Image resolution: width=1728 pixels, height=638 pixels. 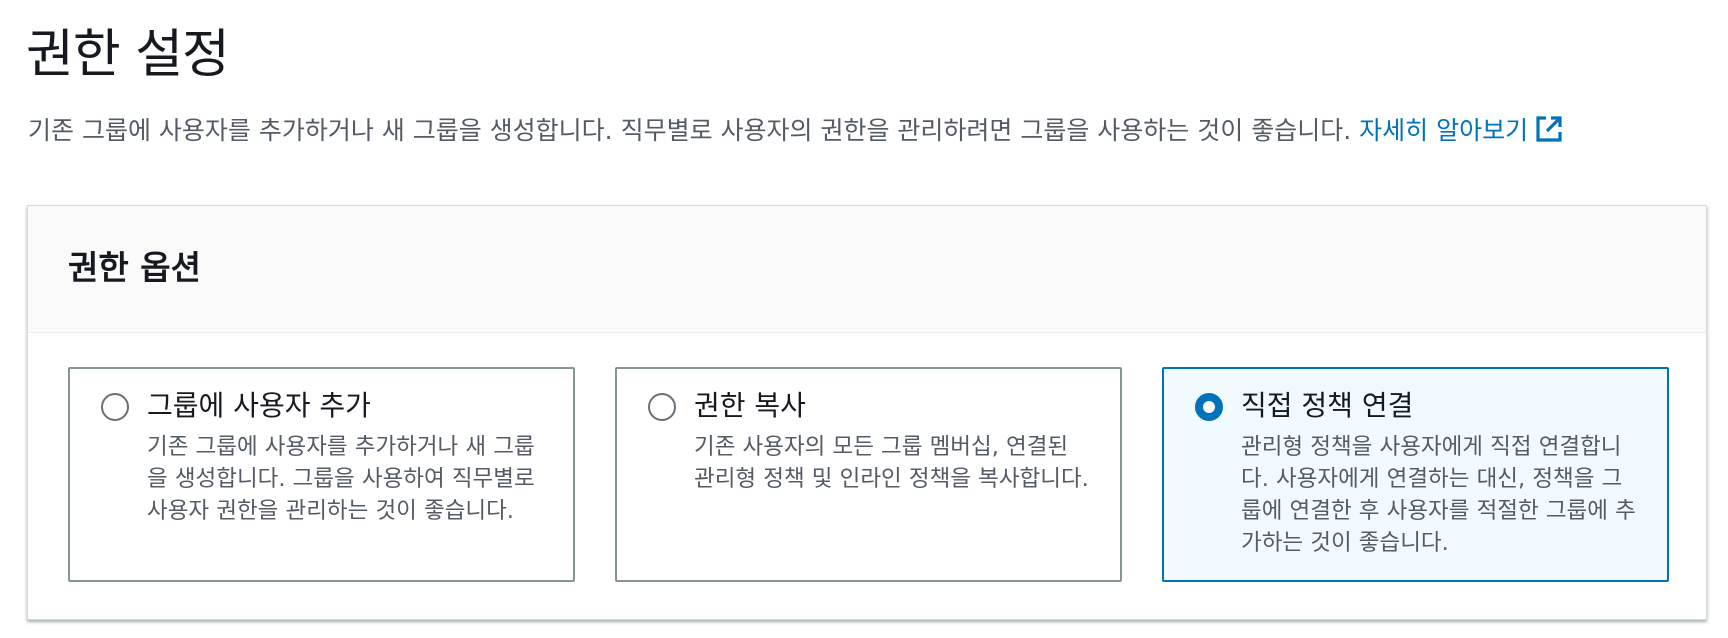 I want to click on option-label: 직접 정책 연결, so click(x=1327, y=405).